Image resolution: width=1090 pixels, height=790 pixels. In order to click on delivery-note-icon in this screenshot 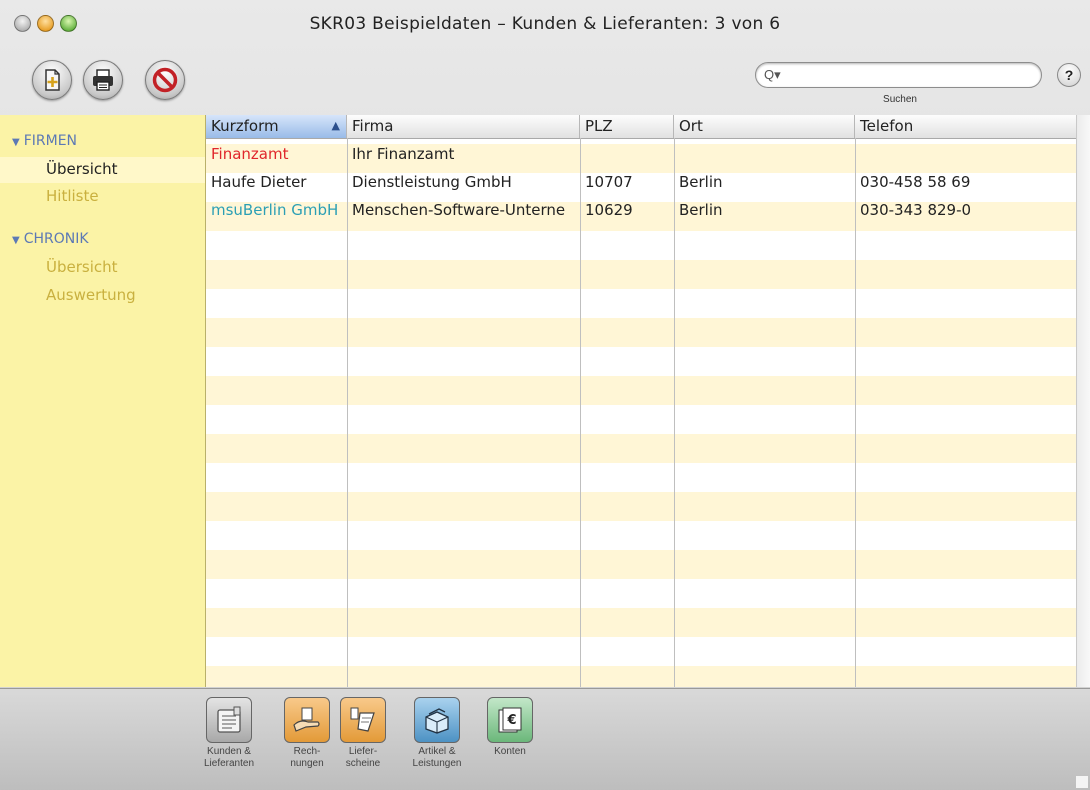, I will do `click(362, 719)`.